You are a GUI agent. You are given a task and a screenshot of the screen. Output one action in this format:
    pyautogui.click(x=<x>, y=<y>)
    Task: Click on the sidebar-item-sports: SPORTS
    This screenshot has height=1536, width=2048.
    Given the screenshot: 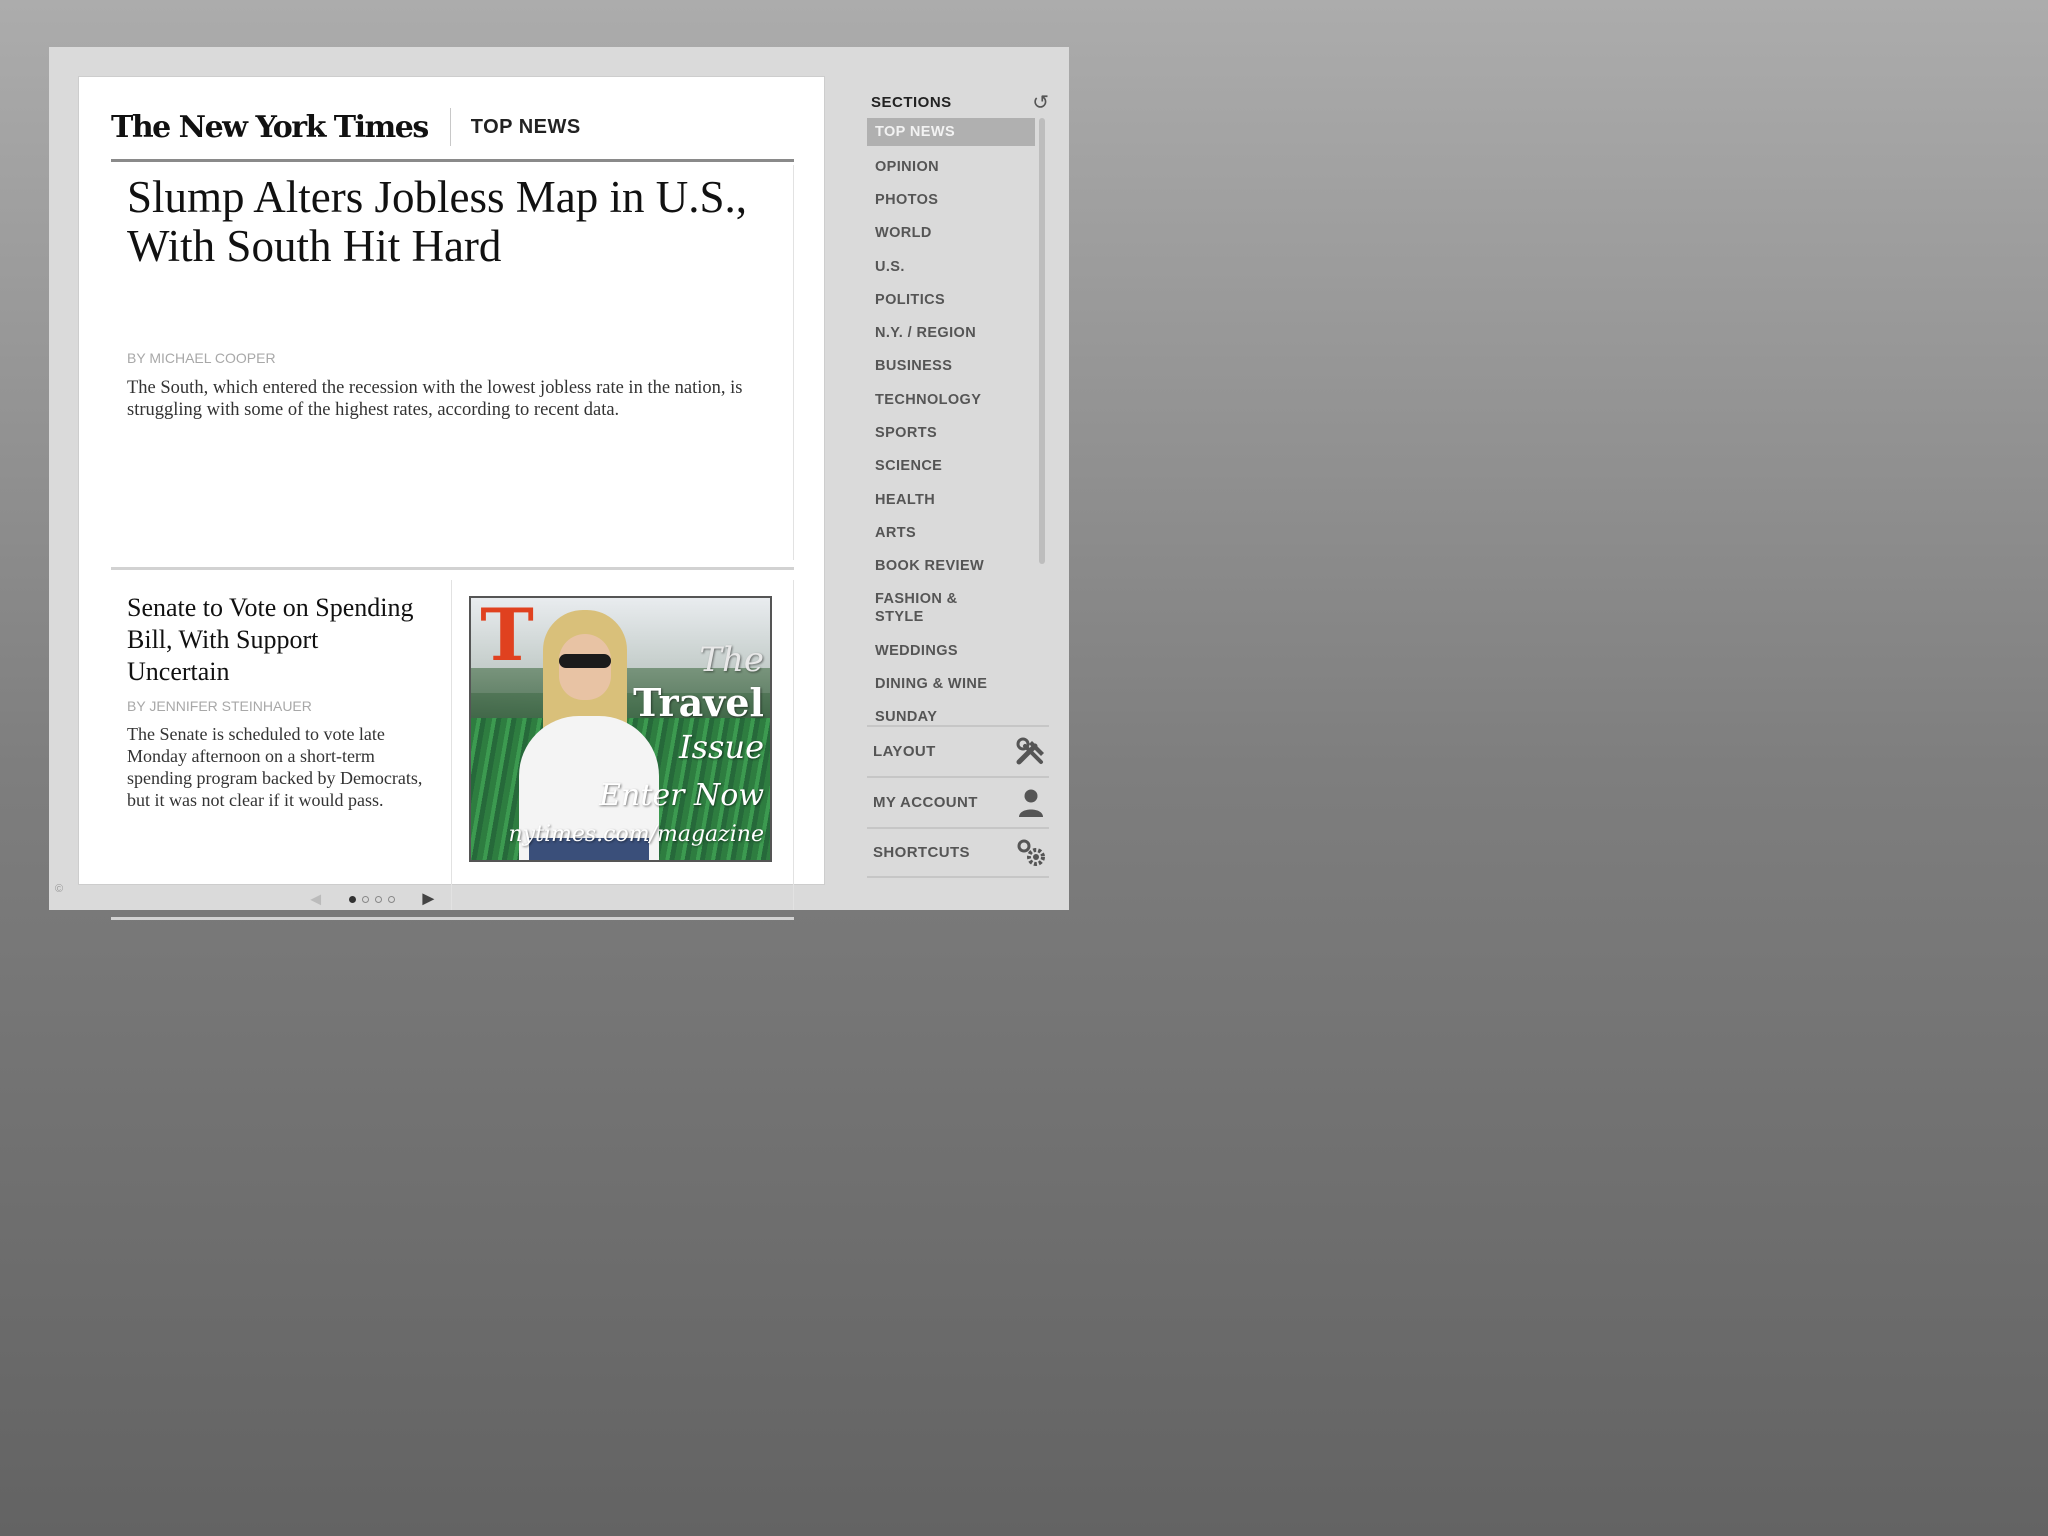 What is the action you would take?
    pyautogui.click(x=951, y=432)
    